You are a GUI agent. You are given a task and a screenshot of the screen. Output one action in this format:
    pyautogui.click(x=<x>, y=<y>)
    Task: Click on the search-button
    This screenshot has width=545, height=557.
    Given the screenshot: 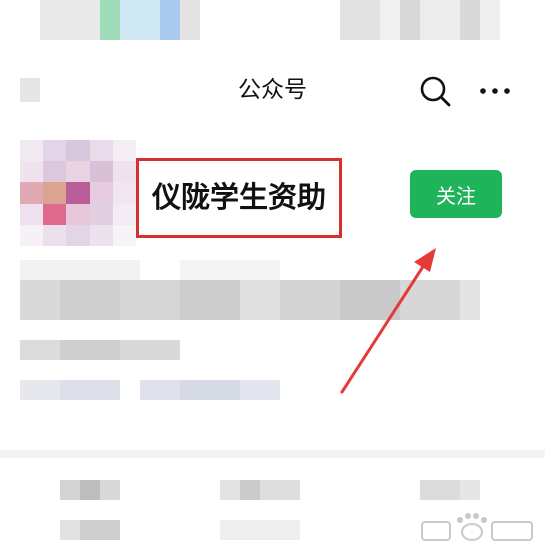 What is the action you would take?
    pyautogui.click(x=435, y=91)
    